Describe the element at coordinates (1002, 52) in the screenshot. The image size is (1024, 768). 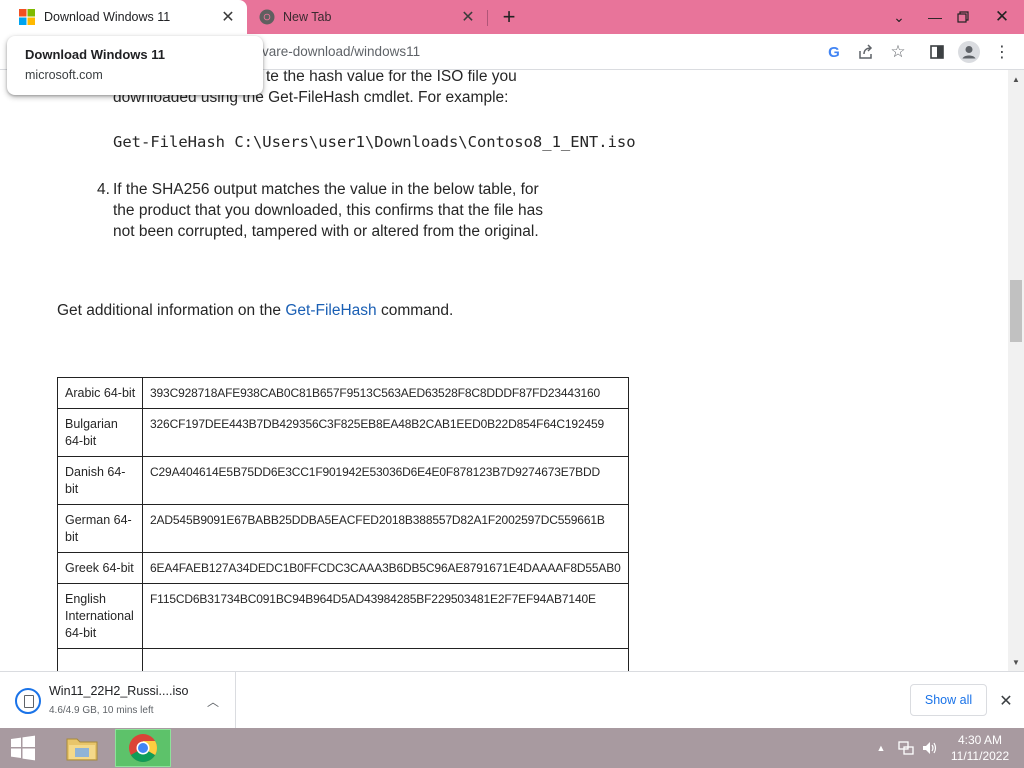
I see `more-icon: ⋮` at that location.